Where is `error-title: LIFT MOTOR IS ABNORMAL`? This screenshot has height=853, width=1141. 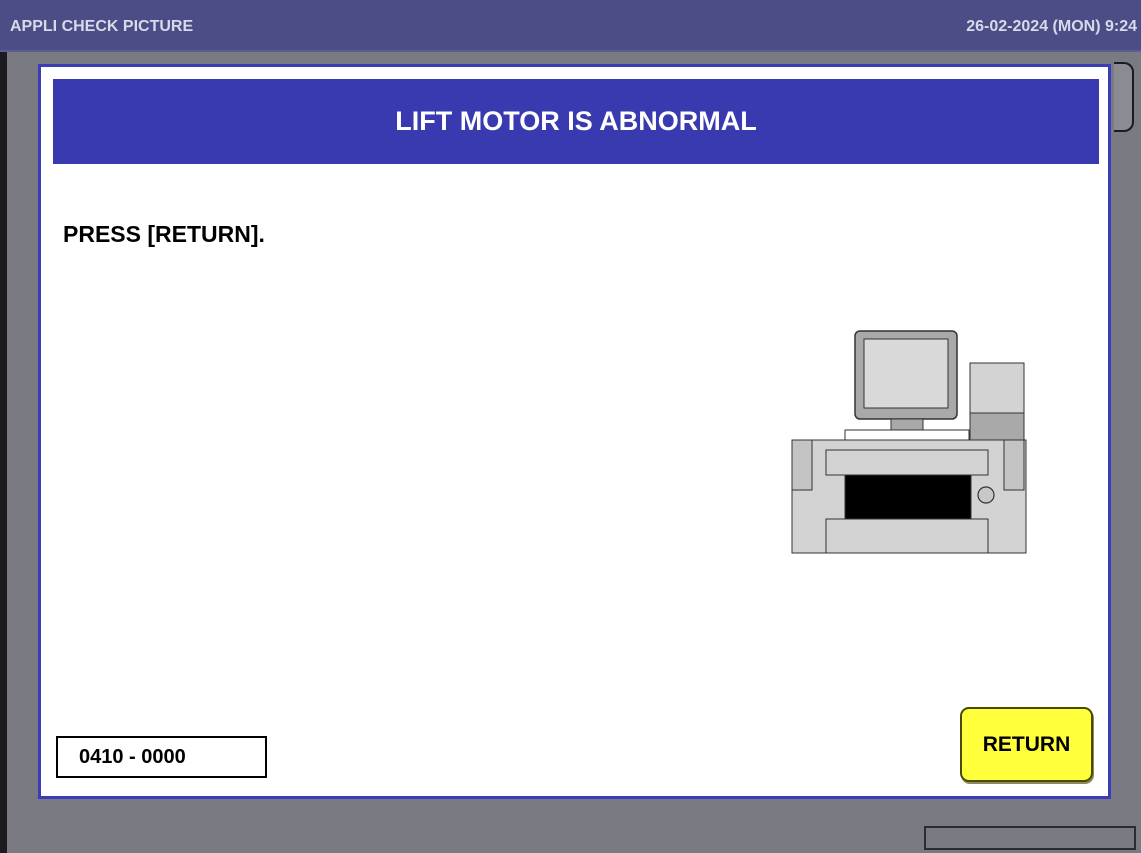 error-title: LIFT MOTOR IS ABNORMAL is located at coordinates (576, 121).